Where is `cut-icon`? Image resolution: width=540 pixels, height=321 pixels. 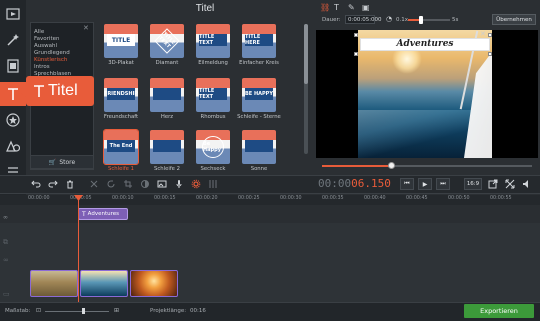
cut-icon is located at coordinates (94, 184).